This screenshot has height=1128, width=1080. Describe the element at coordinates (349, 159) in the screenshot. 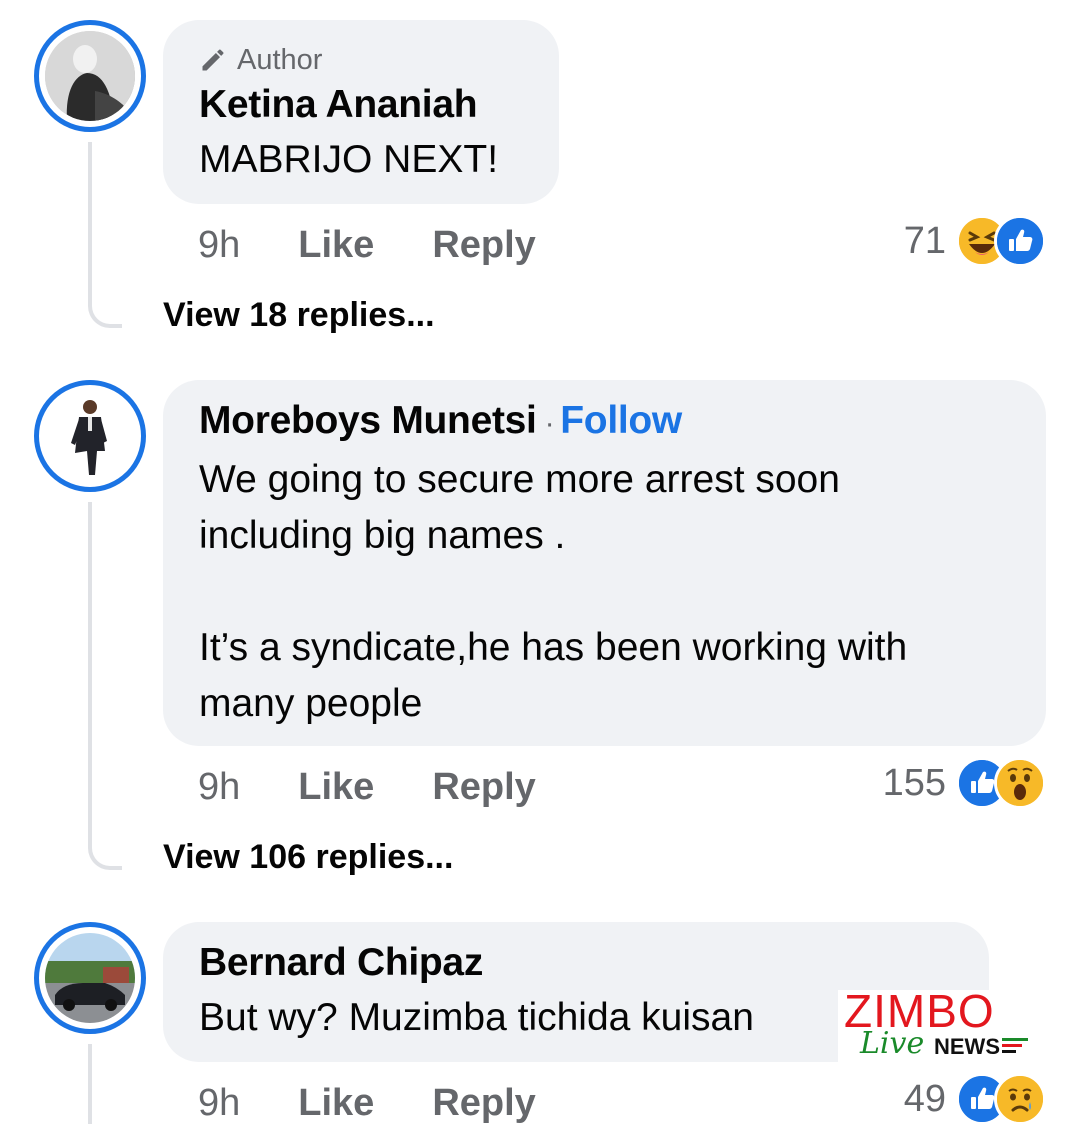

I see `comment-text: MABRIJO NEXT!` at that location.